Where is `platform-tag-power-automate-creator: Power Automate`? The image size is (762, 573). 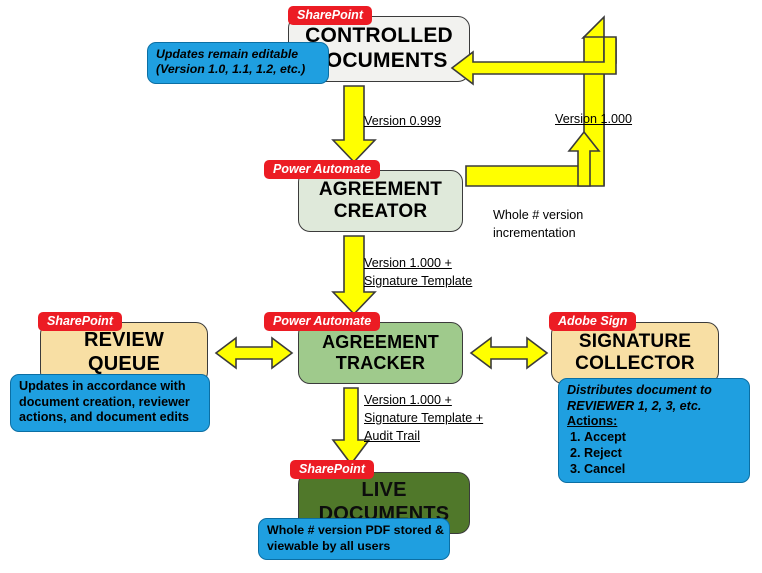 platform-tag-power-automate-creator: Power Automate is located at coordinates (322, 170).